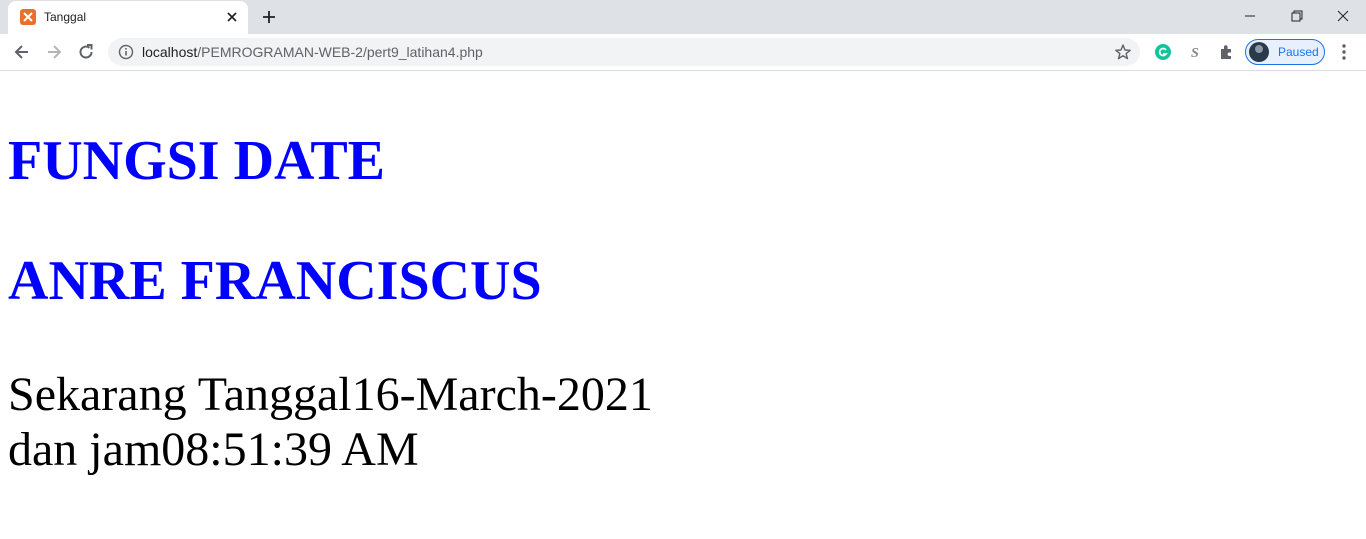 The height and width of the screenshot is (539, 1366). Describe the element at coordinates (1259, 52) in the screenshot. I see `avatar` at that location.